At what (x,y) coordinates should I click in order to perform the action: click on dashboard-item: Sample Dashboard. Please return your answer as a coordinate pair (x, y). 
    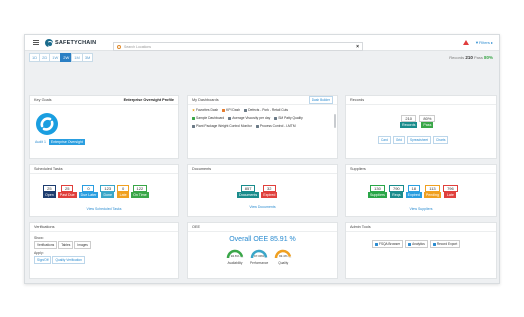
    Looking at the image, I should click on (208, 118).